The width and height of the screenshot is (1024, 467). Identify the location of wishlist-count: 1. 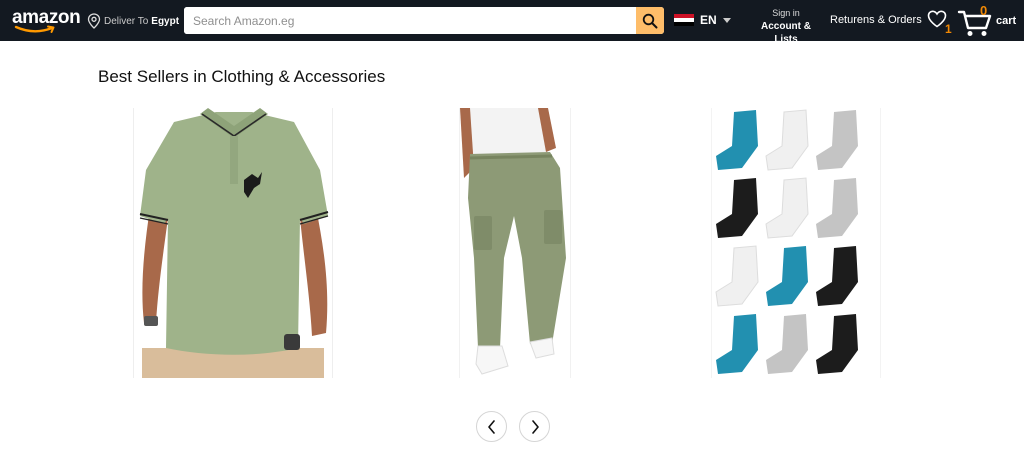
(948, 29).